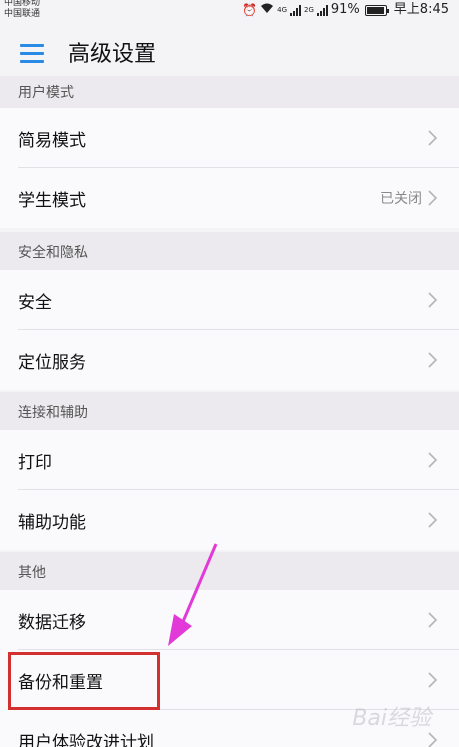 The image size is (459, 747). I want to click on menu-icon, so click(32, 54).